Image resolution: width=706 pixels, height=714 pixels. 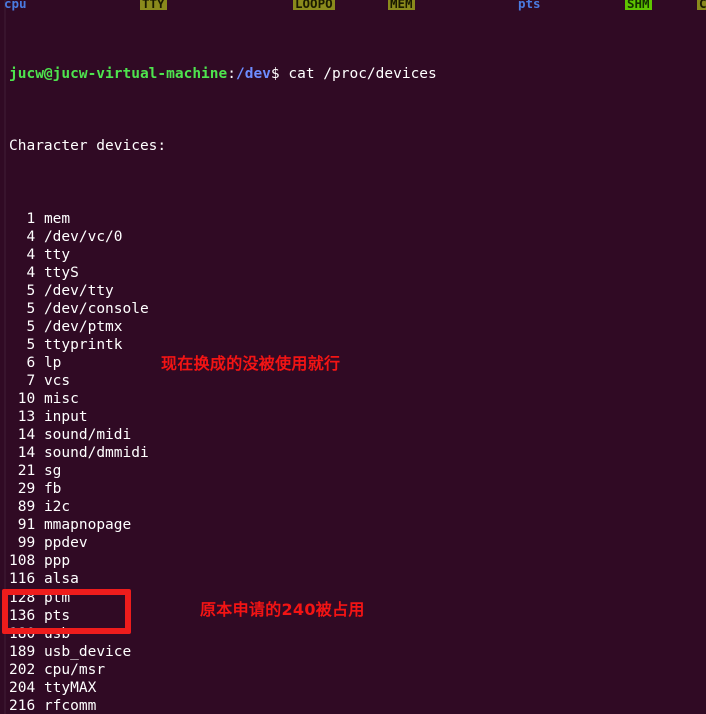 I want to click on device-name: ttyMAX, so click(x=70, y=687).